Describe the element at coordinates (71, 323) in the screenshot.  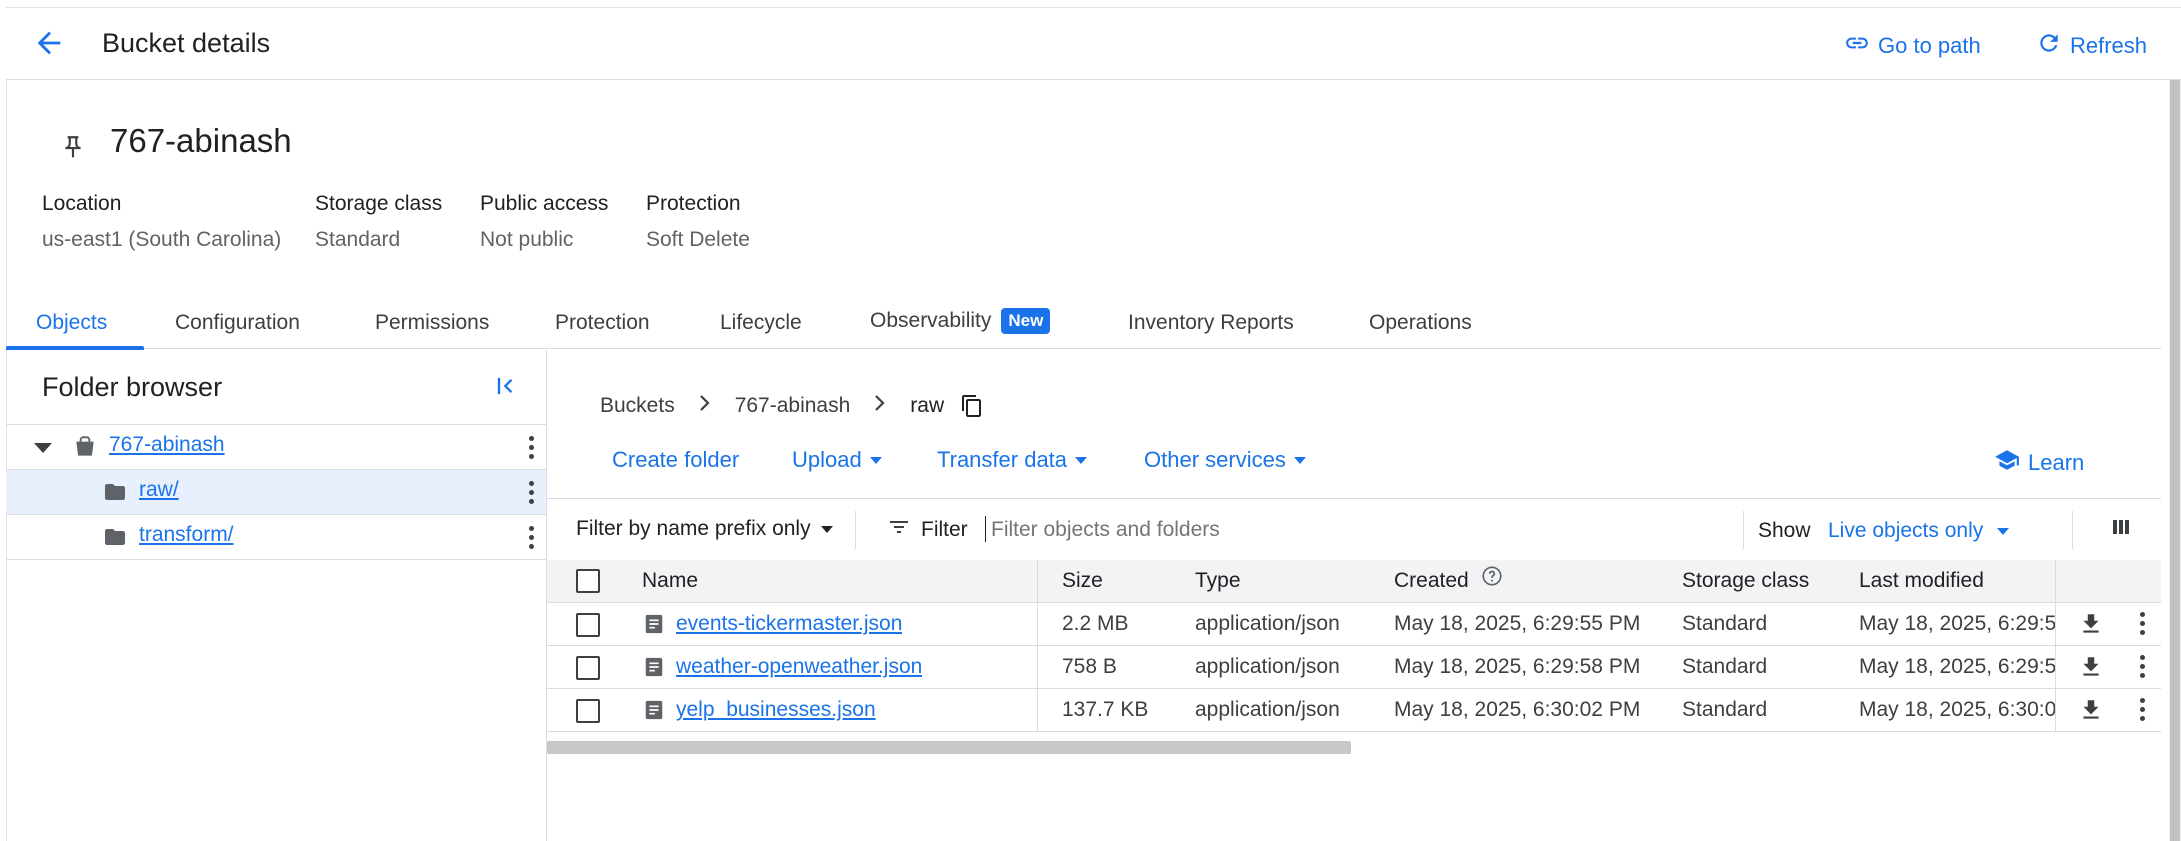
I see `tab-objects: Objects` at that location.